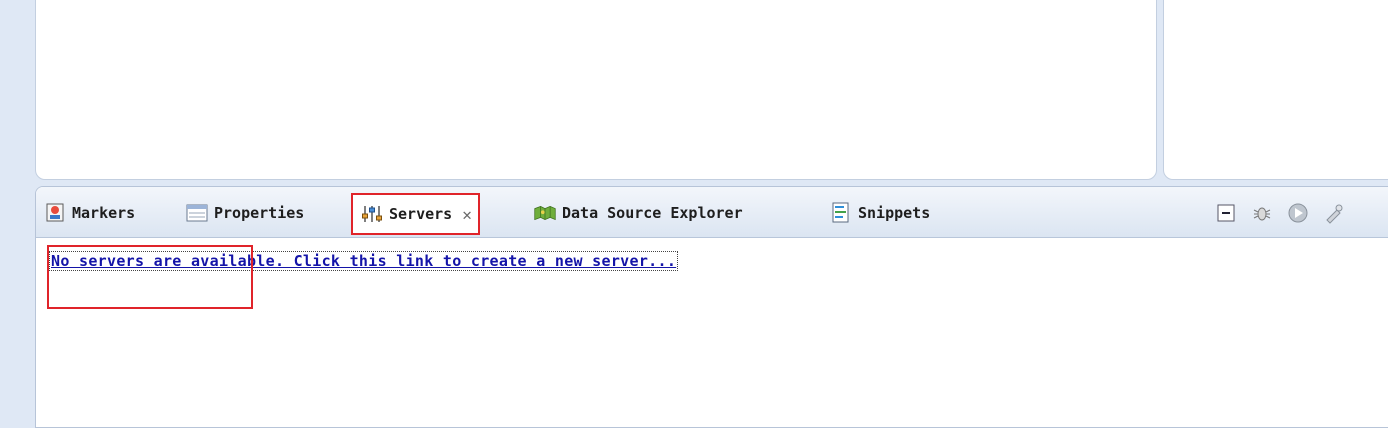 This screenshot has width=1388, height=428. What do you see at coordinates (55, 213) in the screenshot?
I see `markers-icon` at bounding box center [55, 213].